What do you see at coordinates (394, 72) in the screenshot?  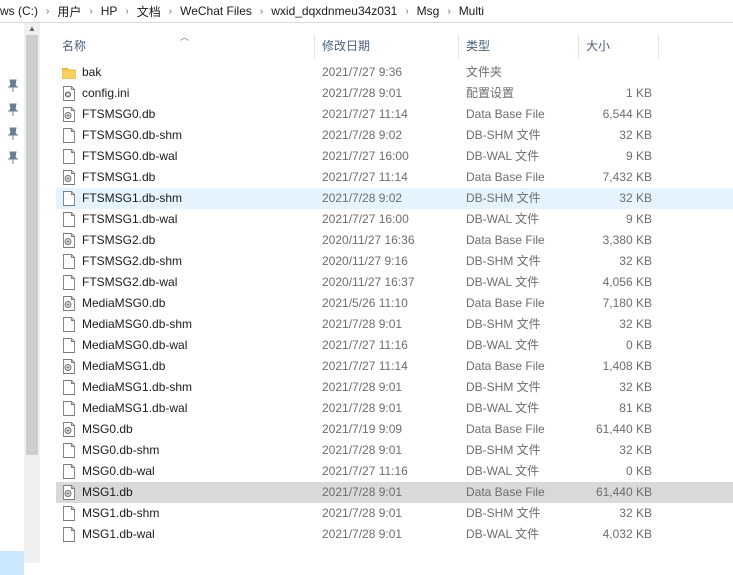 I see `file-row: bak 2021/7/27 9:36 文件夹` at bounding box center [394, 72].